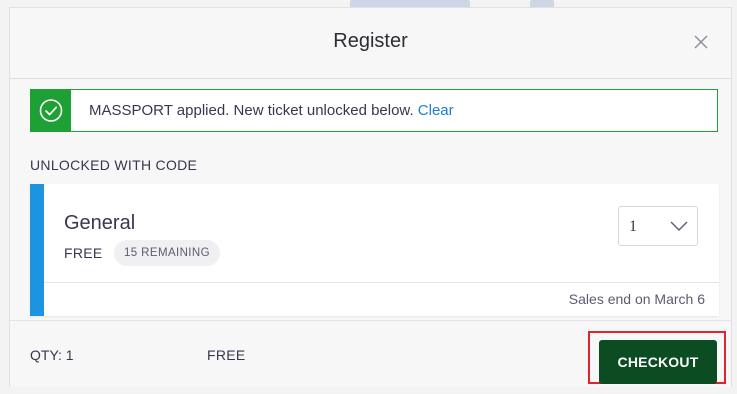 The width and height of the screenshot is (737, 394). I want to click on remaining-badge: 15 REMAINING, so click(167, 253).